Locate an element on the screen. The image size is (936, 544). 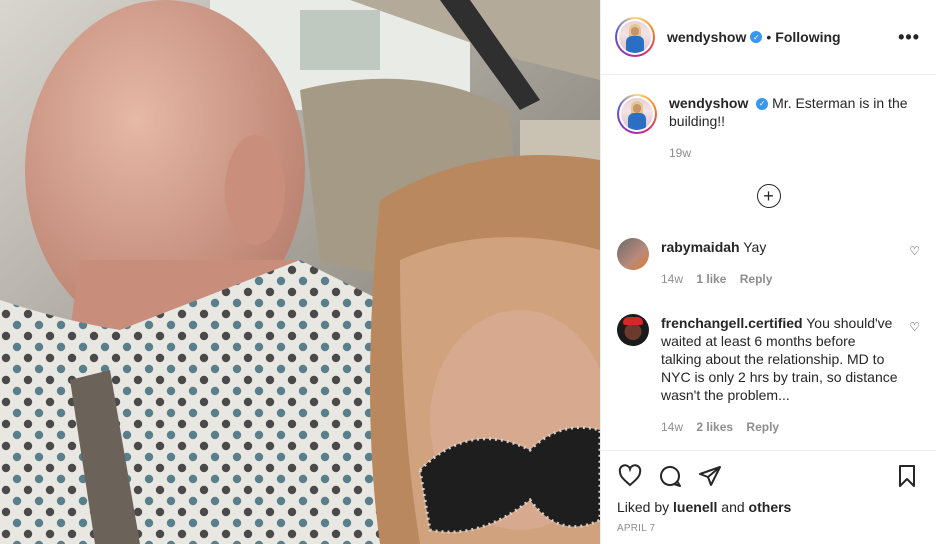
comment-icon is located at coordinates (670, 476).